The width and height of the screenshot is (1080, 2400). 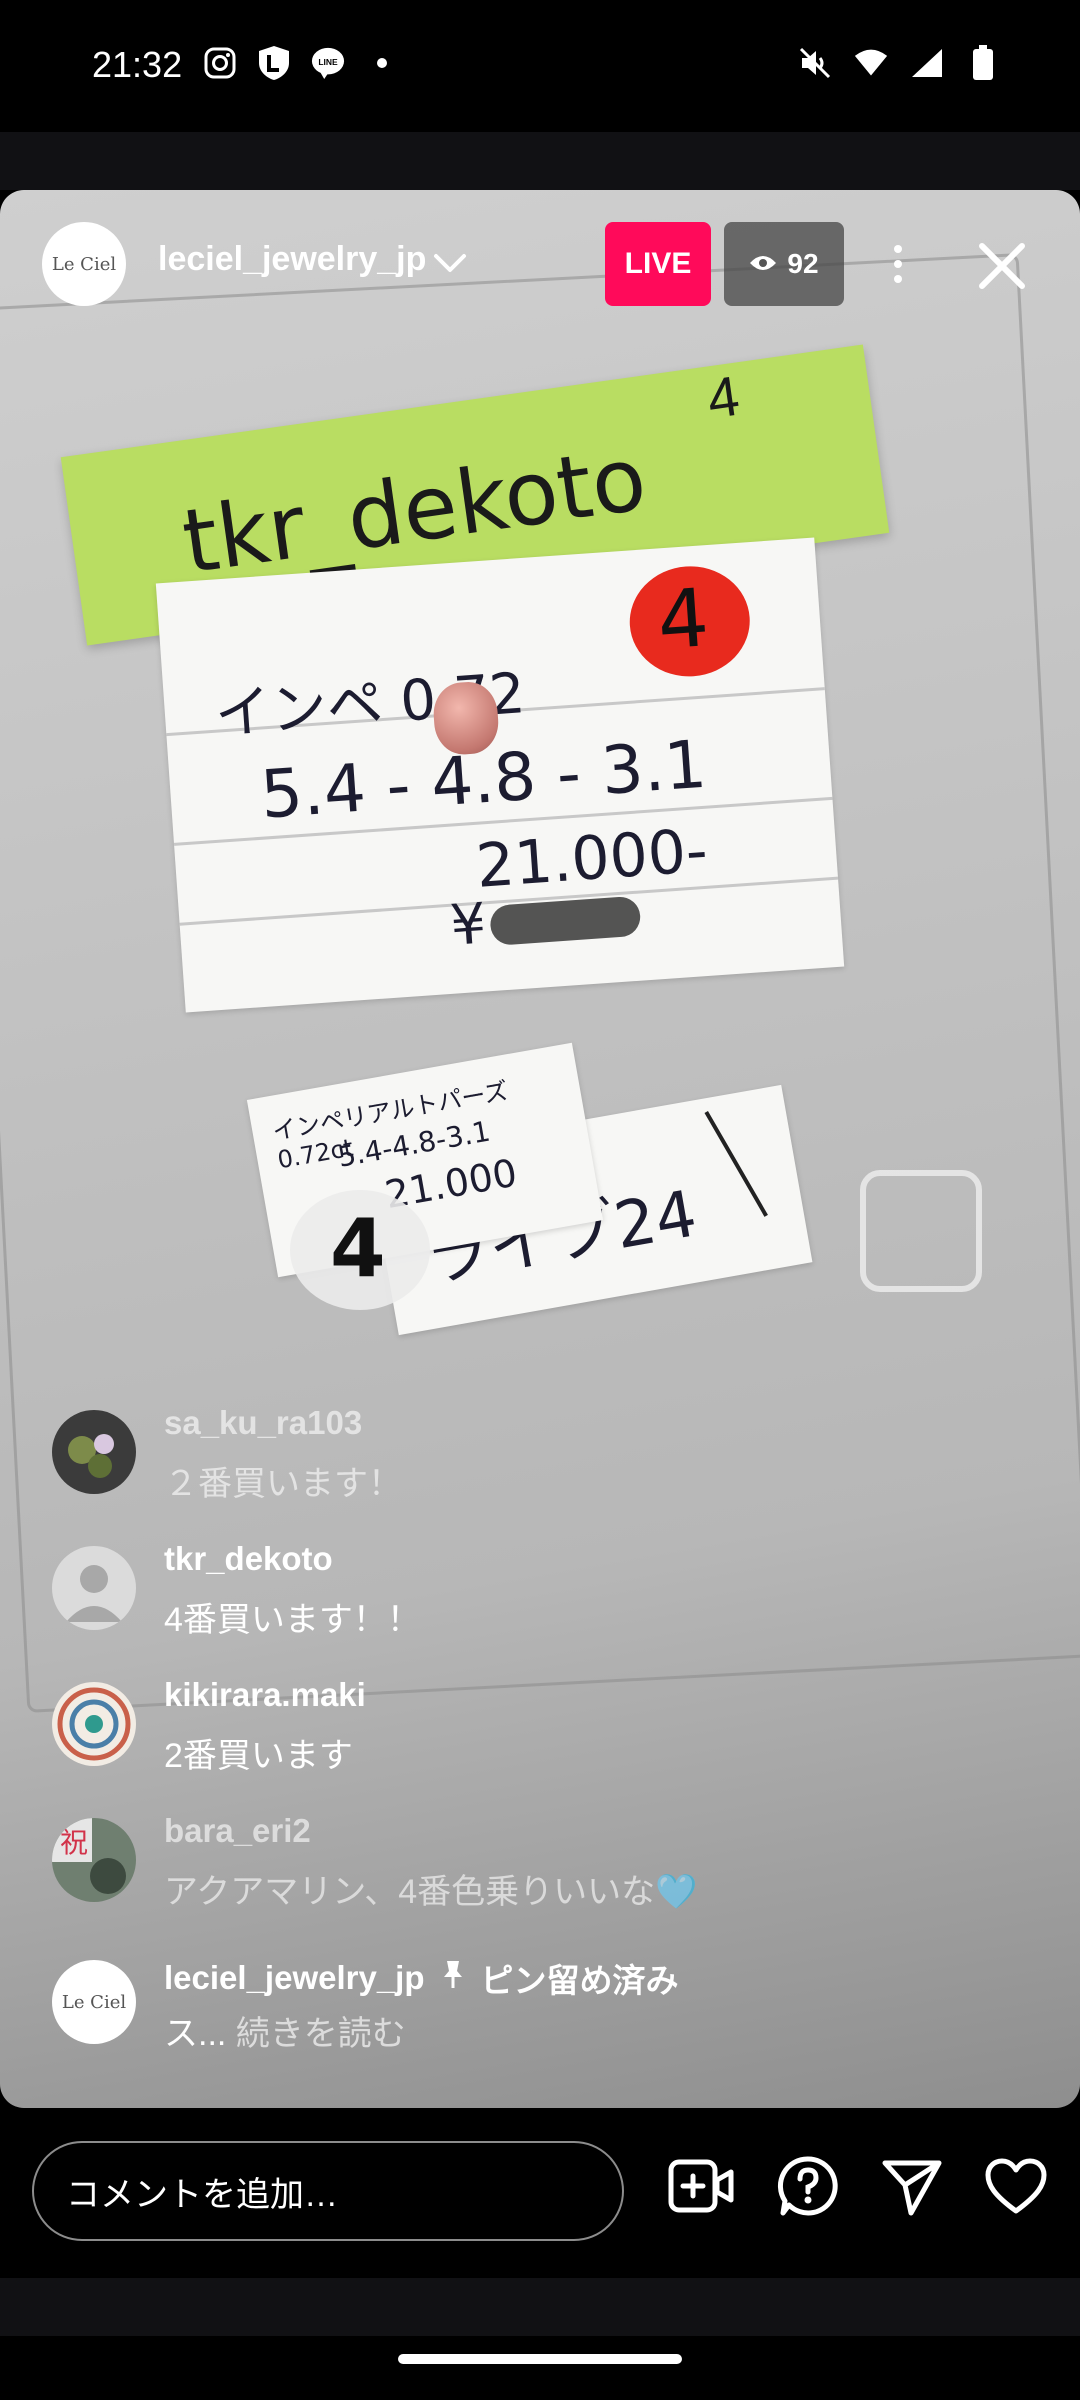 What do you see at coordinates (321, 2034) in the screenshot?
I see `read-more-link: 続きを読む` at bounding box center [321, 2034].